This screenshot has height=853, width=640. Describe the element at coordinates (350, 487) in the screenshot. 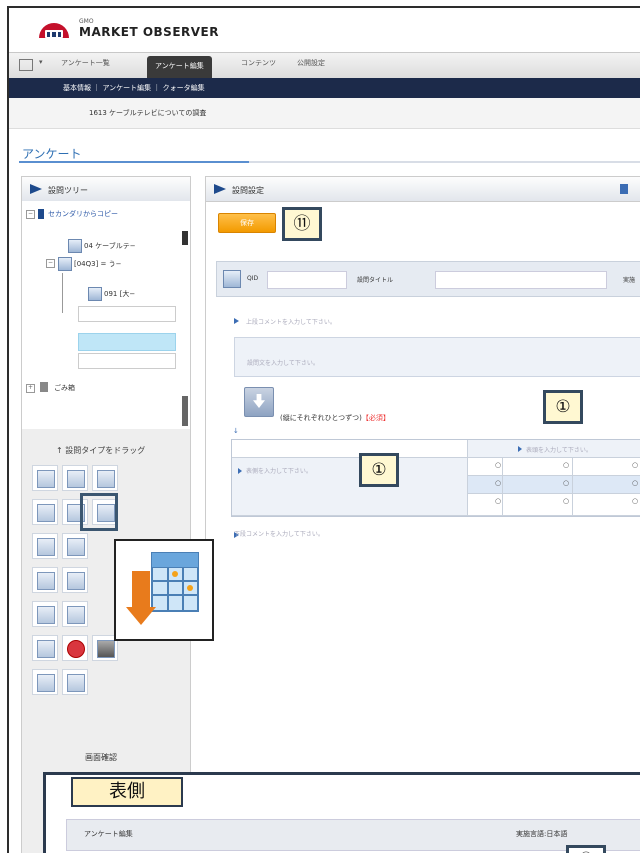

I see `row-header-cell: 表側を入力して下さい。` at that location.